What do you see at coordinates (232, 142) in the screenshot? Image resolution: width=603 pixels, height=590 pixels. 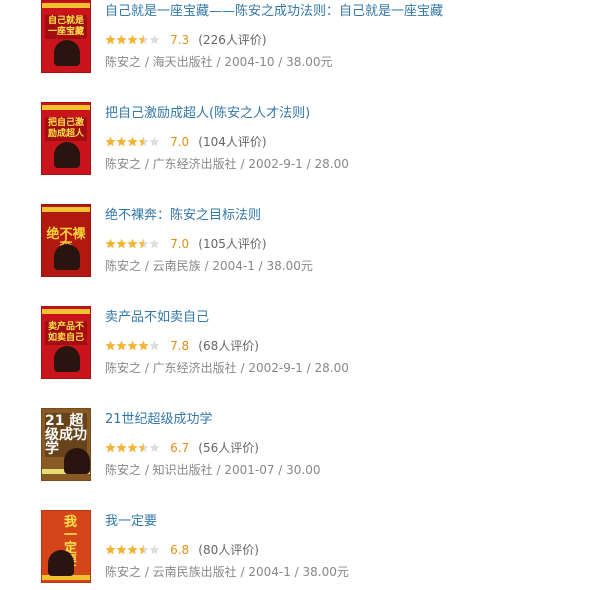 I see `rating-count: (104人评价)` at bounding box center [232, 142].